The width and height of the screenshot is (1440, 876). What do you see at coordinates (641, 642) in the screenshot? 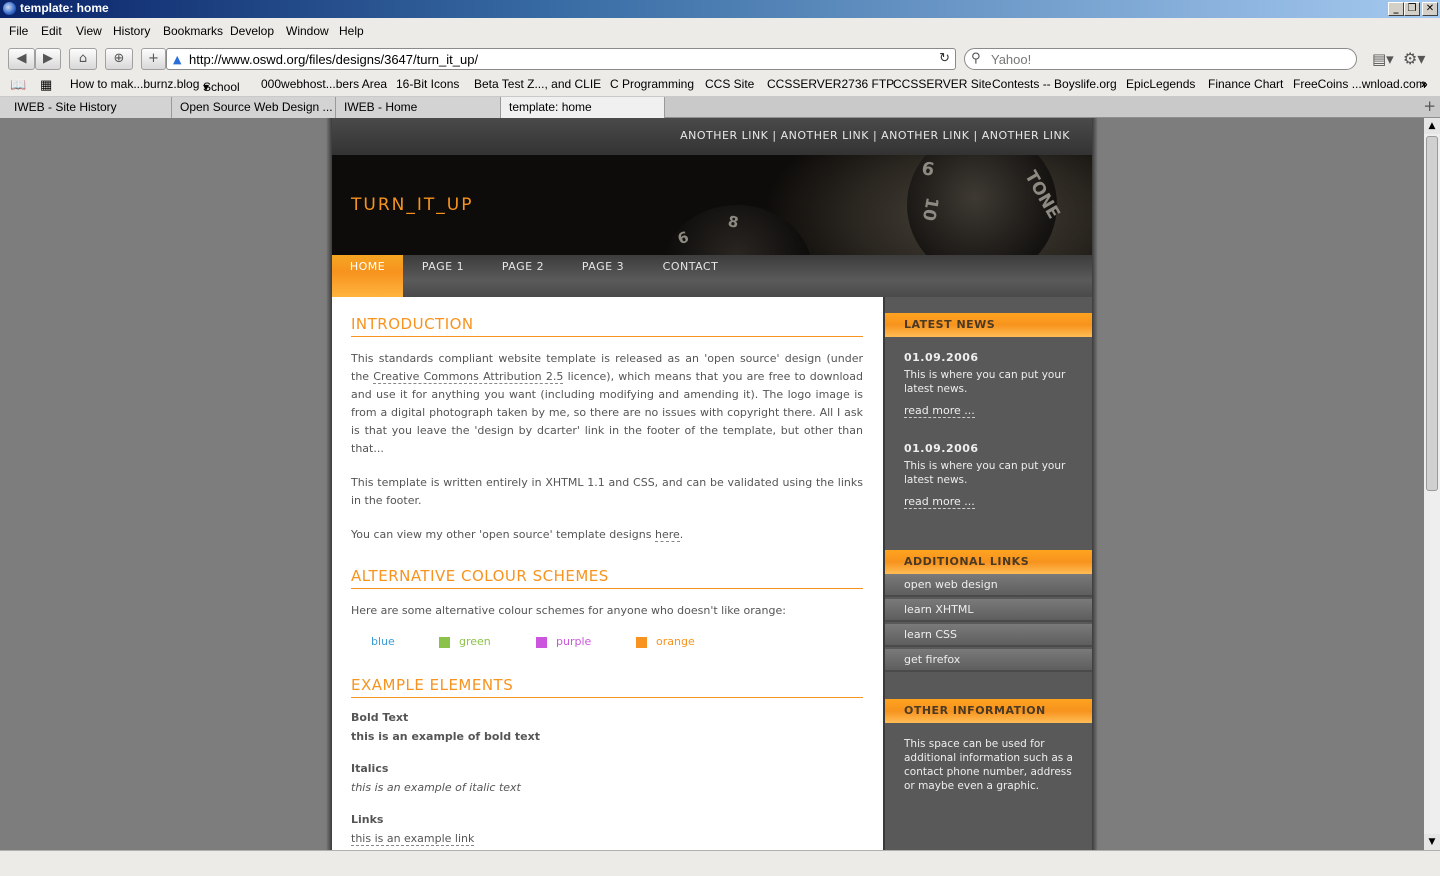
I see `orange-swatch` at bounding box center [641, 642].